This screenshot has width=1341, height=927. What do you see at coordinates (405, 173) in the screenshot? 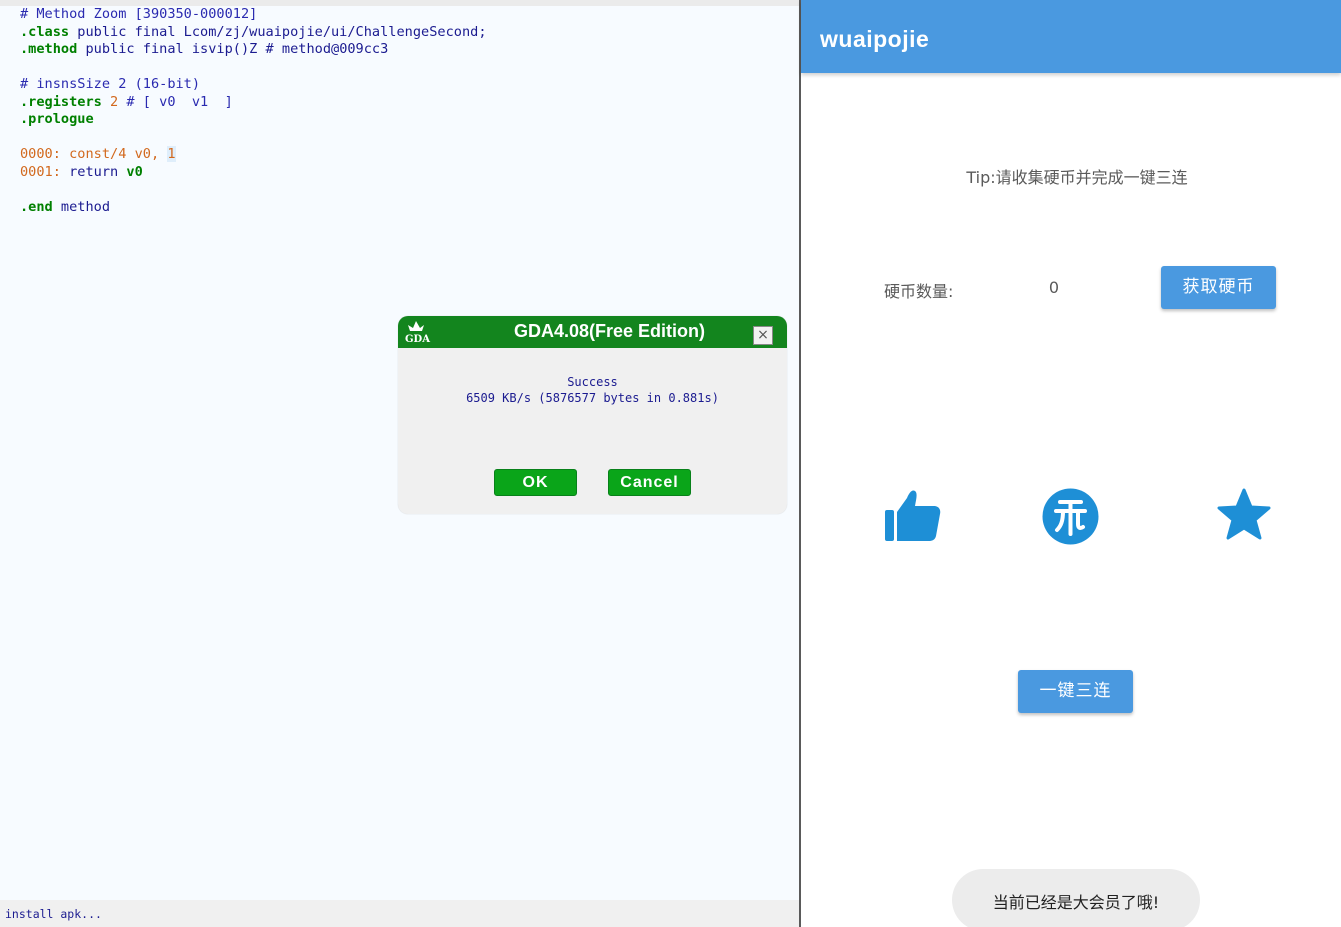
I see `code-line: 0001: return v0` at bounding box center [405, 173].